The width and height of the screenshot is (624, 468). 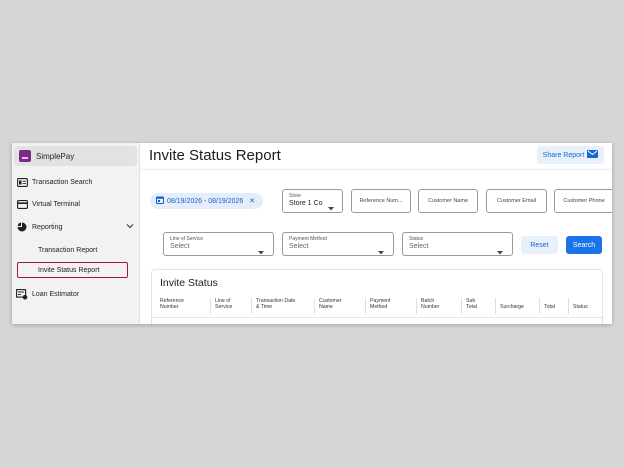 I want to click on column-header-sub-total: Sub Total, so click(x=469, y=306).